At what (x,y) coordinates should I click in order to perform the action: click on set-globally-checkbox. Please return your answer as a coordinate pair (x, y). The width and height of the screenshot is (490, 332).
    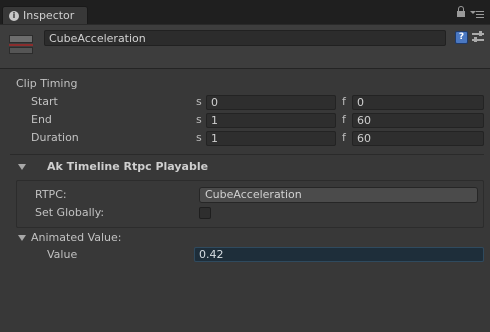
    Looking at the image, I should click on (205, 213).